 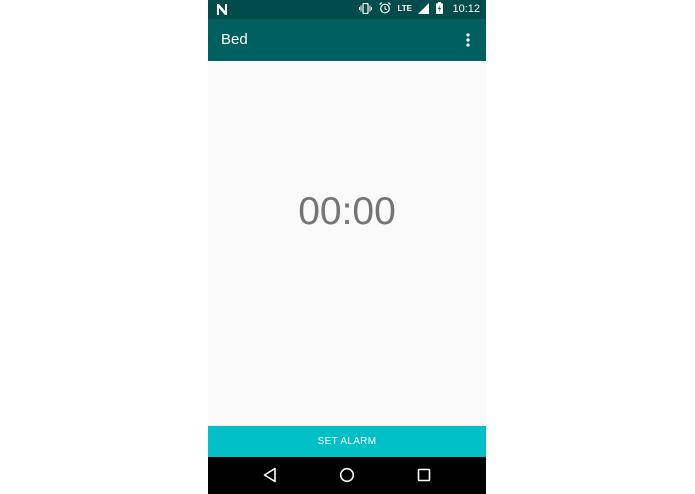 What do you see at coordinates (424, 475) in the screenshot?
I see `recents-icon` at bounding box center [424, 475].